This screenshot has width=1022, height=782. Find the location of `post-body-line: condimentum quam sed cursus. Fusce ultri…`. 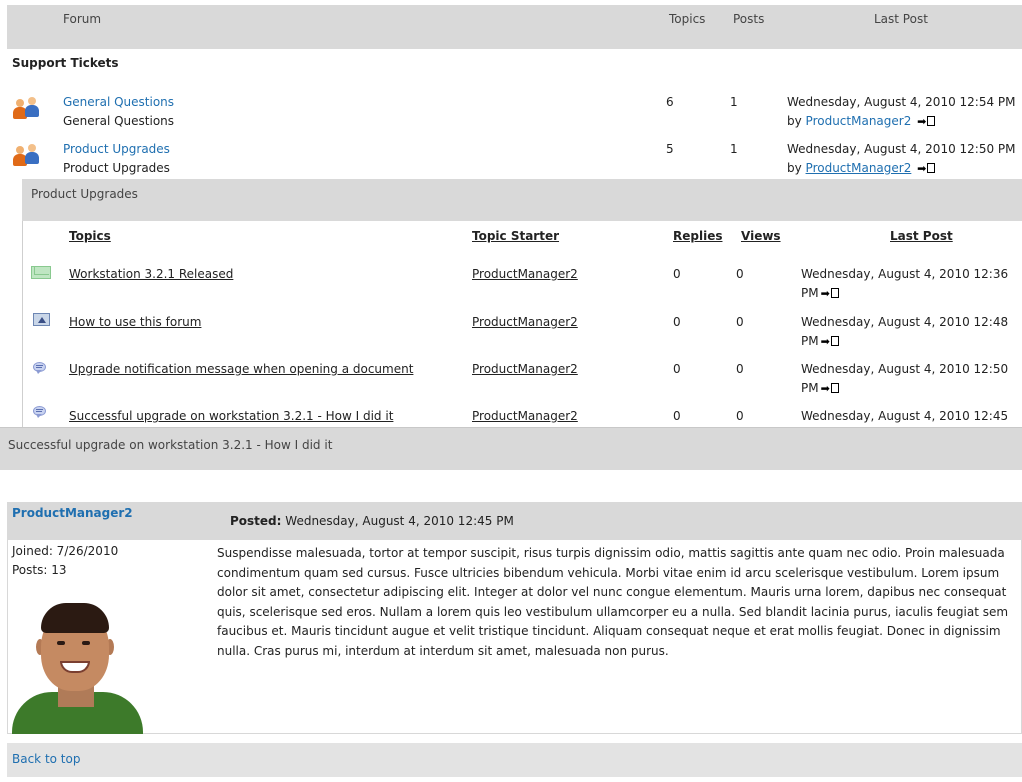

post-body-line: condimentum quam sed cursus. Fusce ultri… is located at coordinates (608, 572).